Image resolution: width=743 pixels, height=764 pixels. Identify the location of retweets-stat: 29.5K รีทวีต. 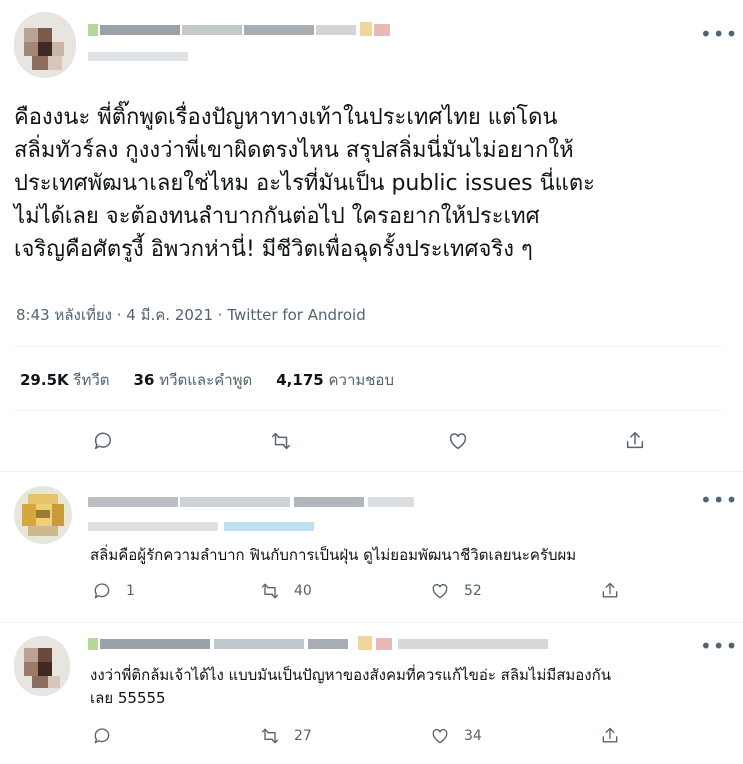
(65, 380).